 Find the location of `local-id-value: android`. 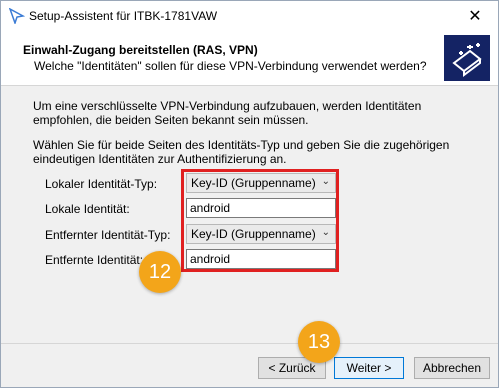

local-id-value: android is located at coordinates (210, 208).